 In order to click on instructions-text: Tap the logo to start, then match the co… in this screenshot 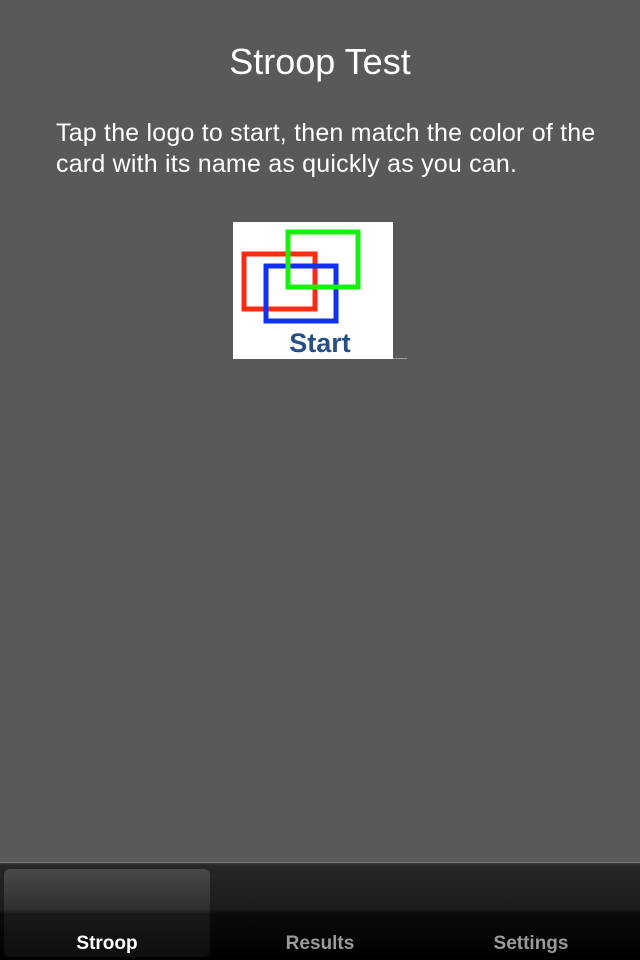, I will do `click(326, 148)`.